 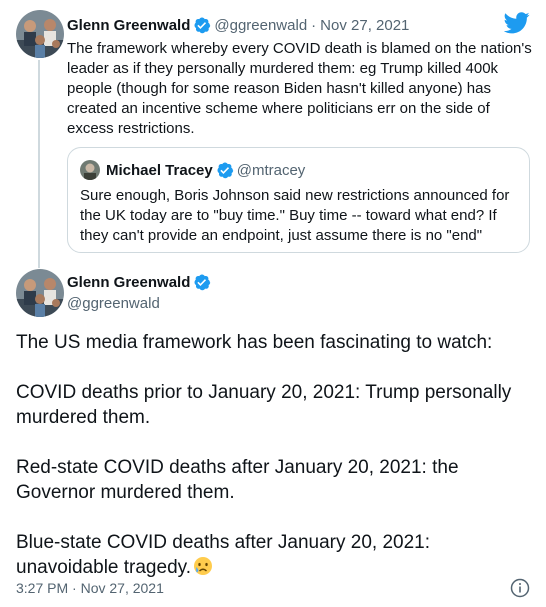 What do you see at coordinates (364, 25) in the screenshot?
I see `parent-tweet-date: Nov 27, 2021` at bounding box center [364, 25].